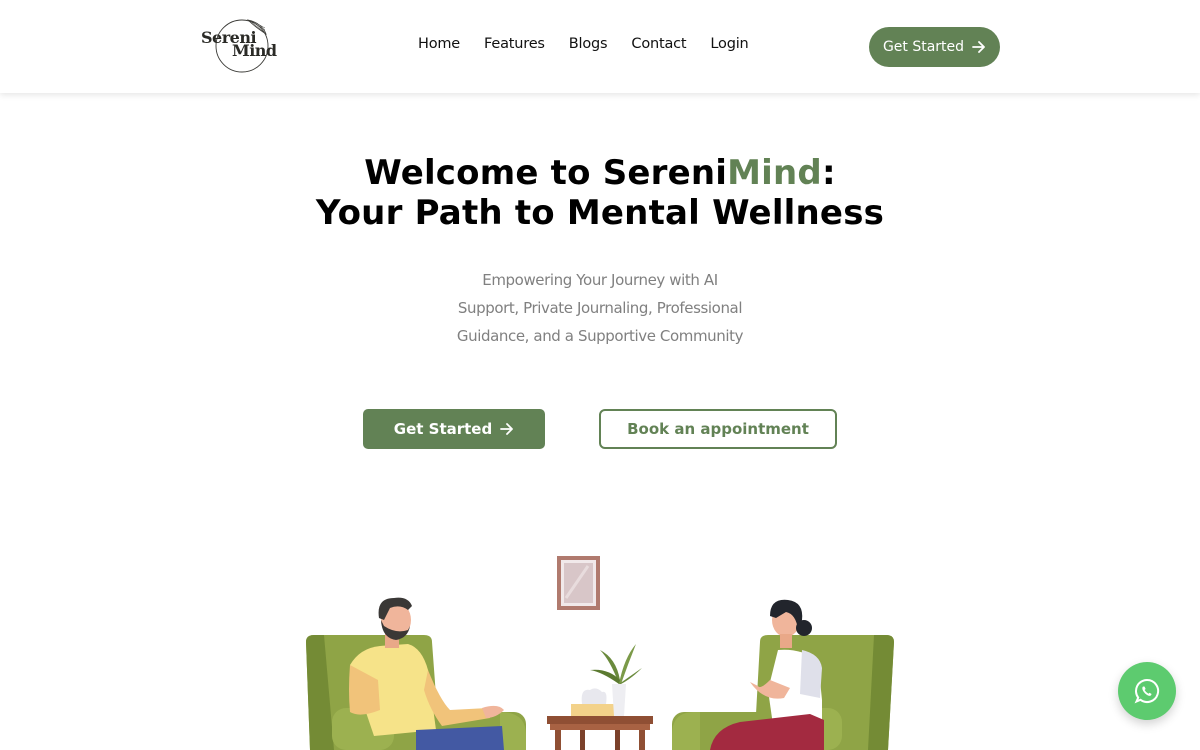 The image size is (1200, 750). What do you see at coordinates (546, 173) in the screenshot?
I see `hero-title-part1: Welcome to Sereni` at bounding box center [546, 173].